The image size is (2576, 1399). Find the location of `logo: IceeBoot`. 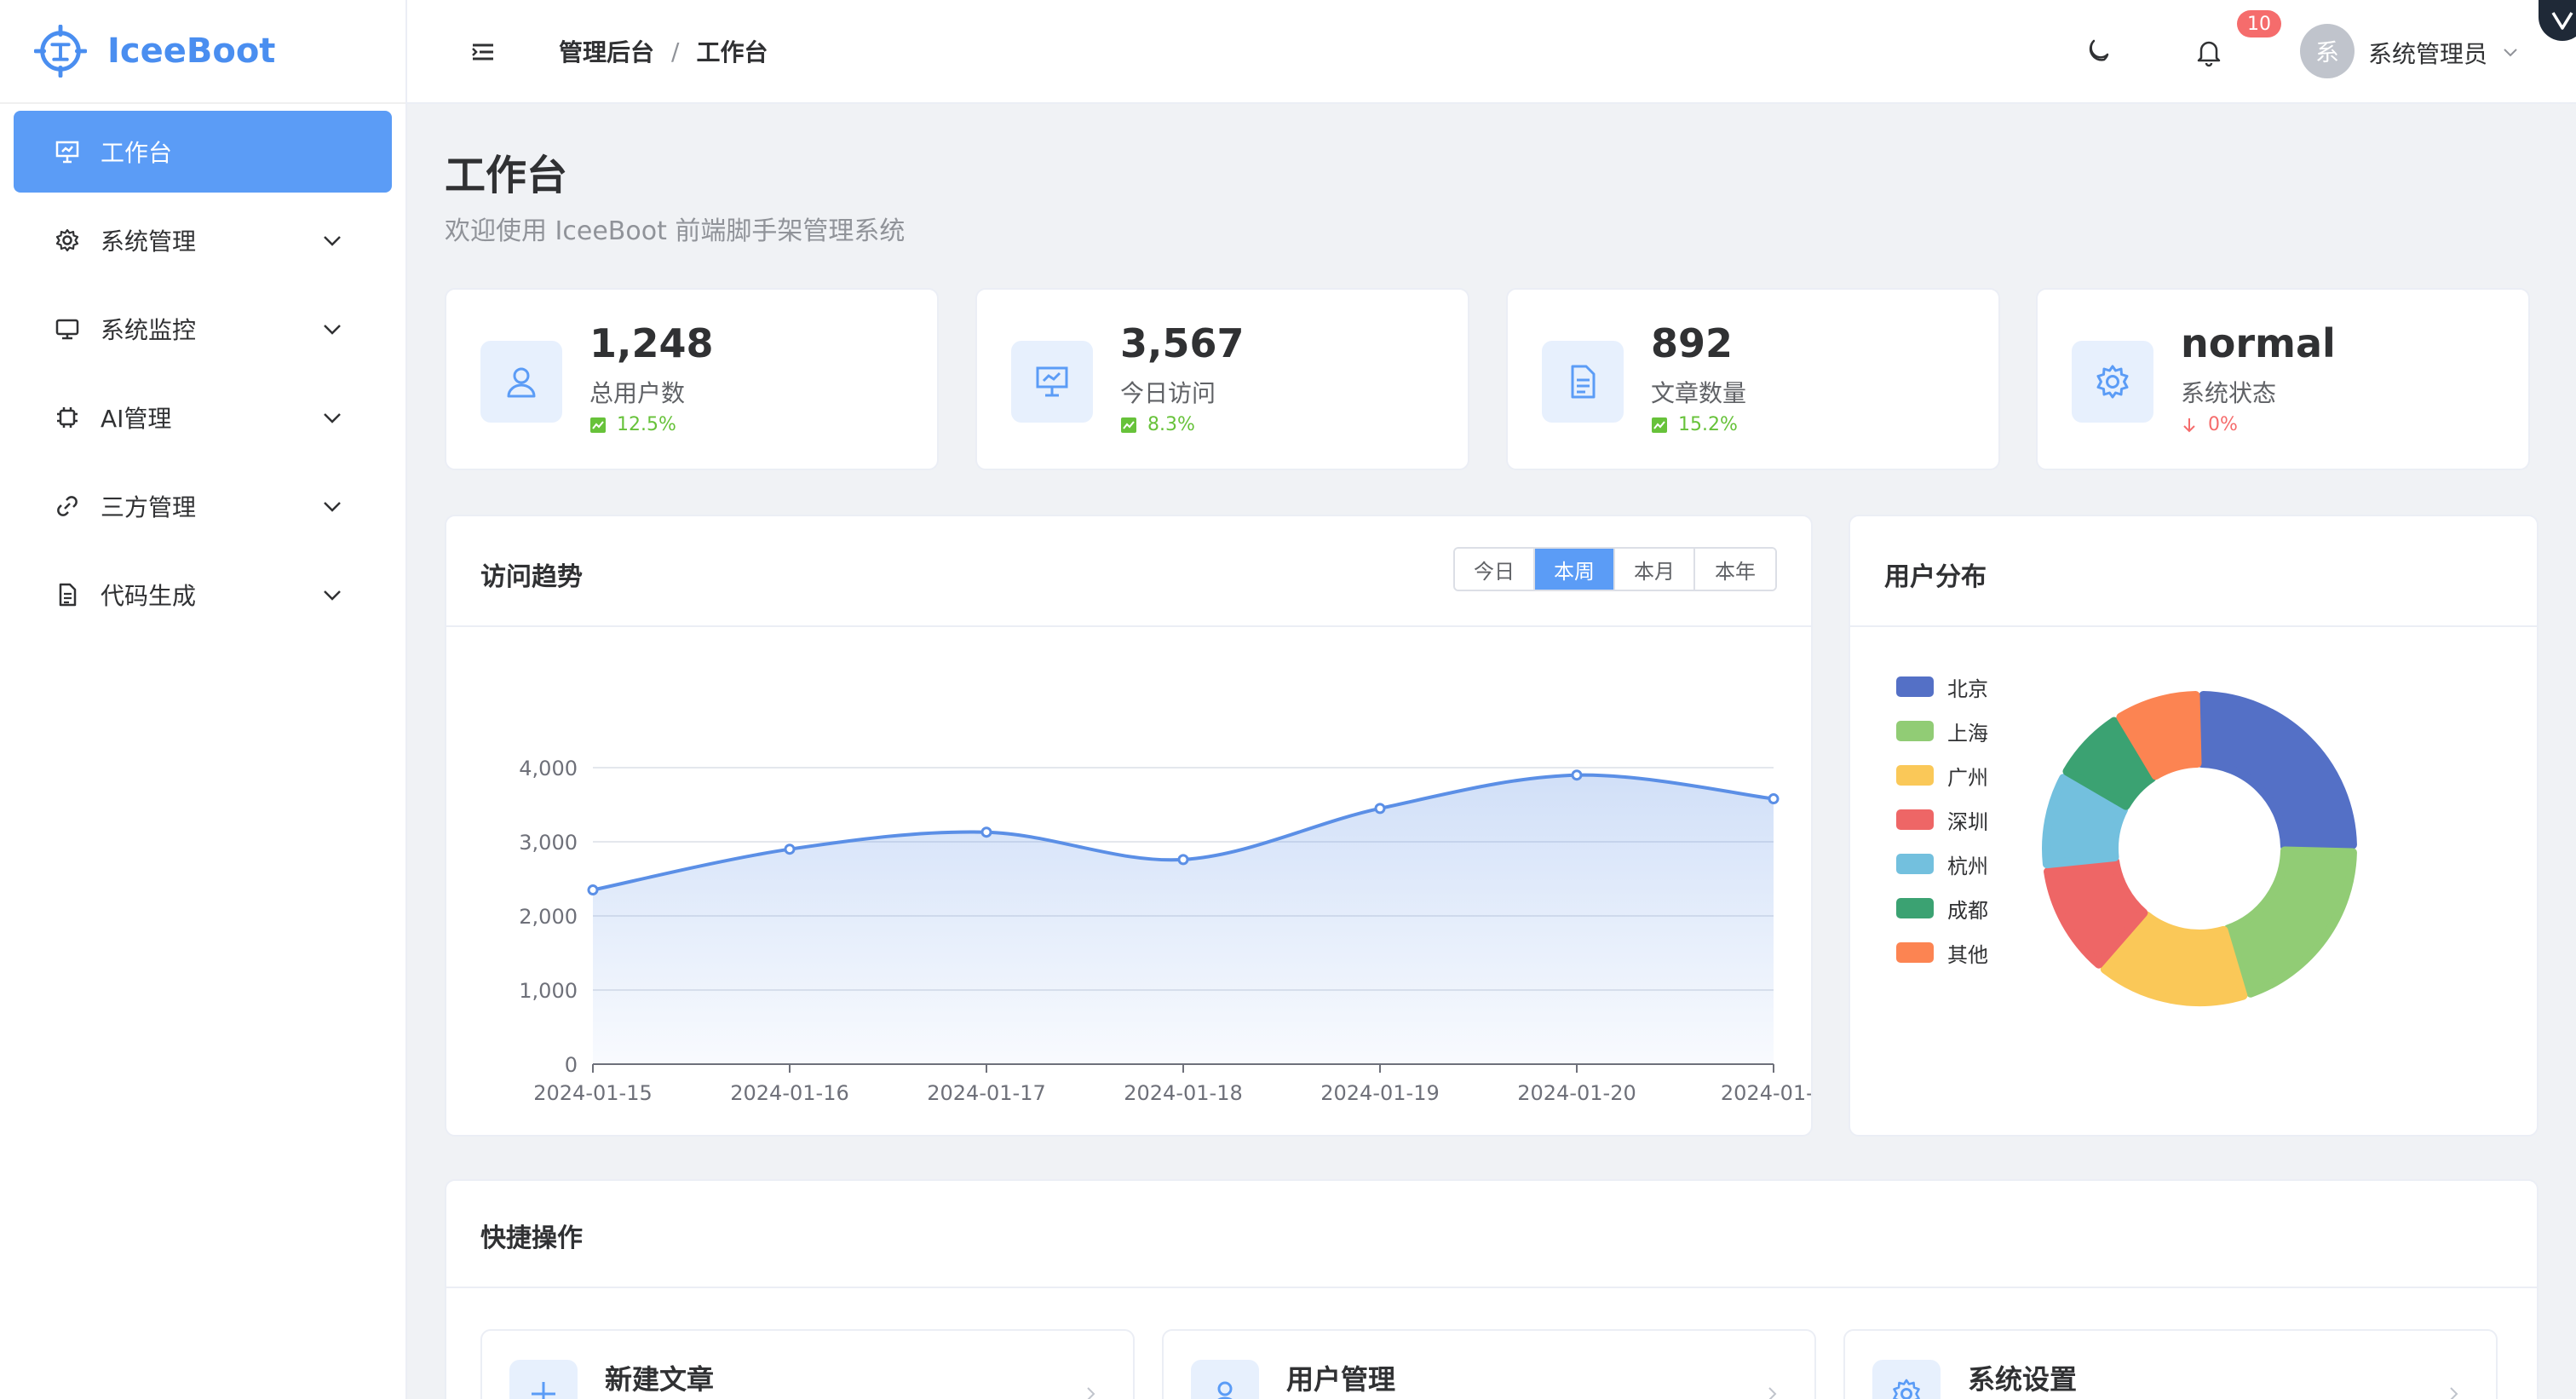

logo: IceeBoot is located at coordinates (203, 52).